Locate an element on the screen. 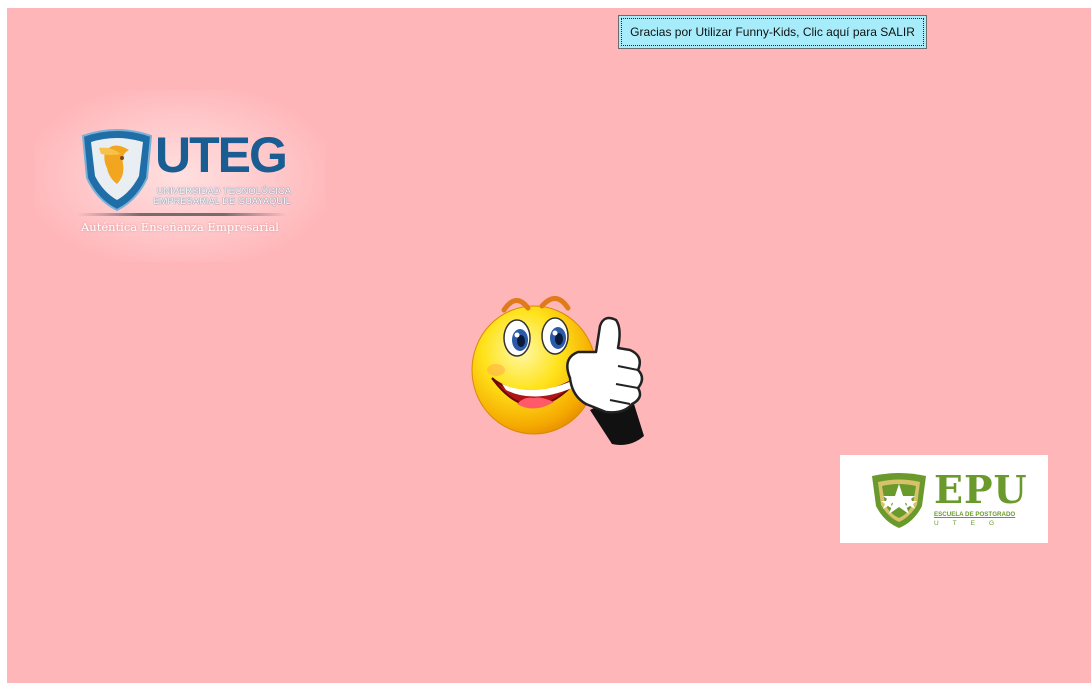 Image resolution: width=1091 pixels, height=683 pixels. epu-badge-icon is located at coordinates (899, 500).